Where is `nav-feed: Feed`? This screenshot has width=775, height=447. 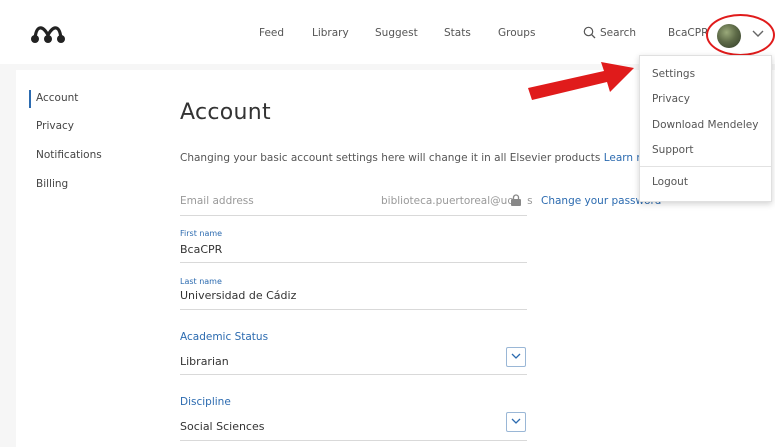 nav-feed: Feed is located at coordinates (271, 33).